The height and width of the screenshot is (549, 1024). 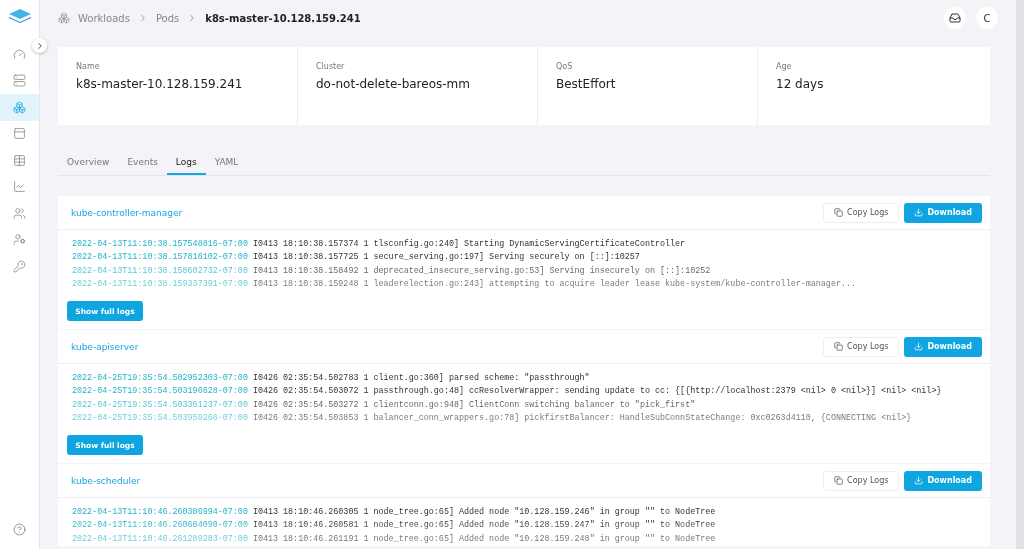 What do you see at coordinates (127, 212) in the screenshot?
I see `container-name: kube-controller-manager` at bounding box center [127, 212].